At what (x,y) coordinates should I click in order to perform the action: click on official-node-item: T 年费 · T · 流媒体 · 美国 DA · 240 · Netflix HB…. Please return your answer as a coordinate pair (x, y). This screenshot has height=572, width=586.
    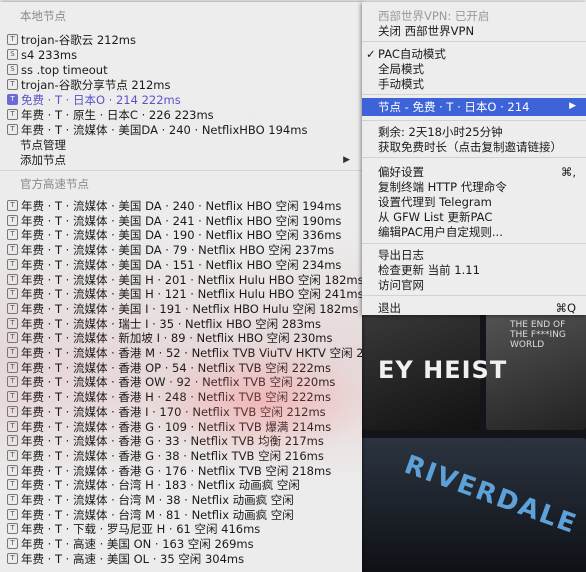
    Looking at the image, I should click on (174, 206).